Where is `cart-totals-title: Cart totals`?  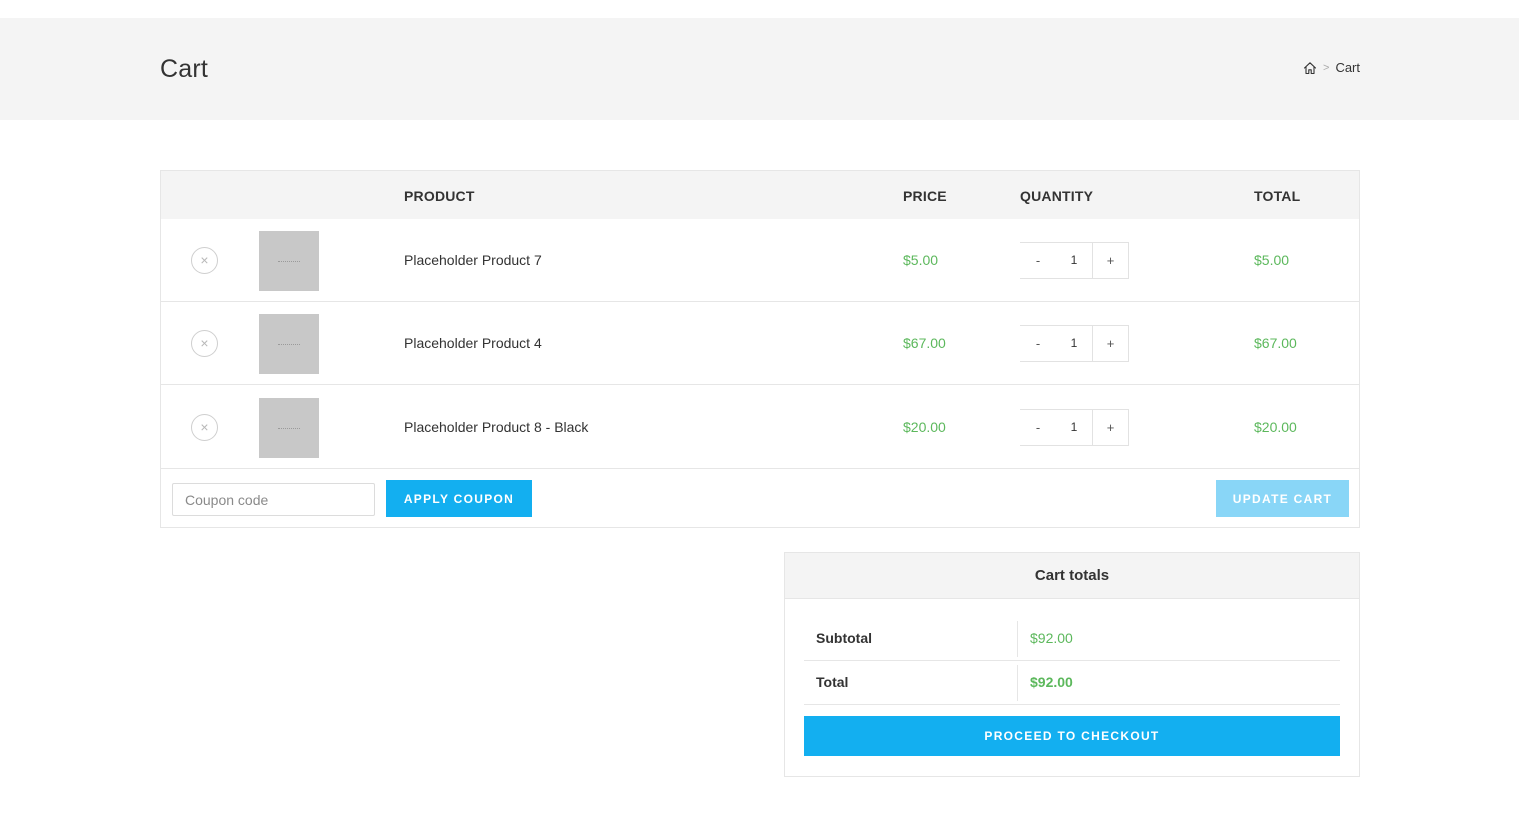
cart-totals-title: Cart totals is located at coordinates (1072, 576).